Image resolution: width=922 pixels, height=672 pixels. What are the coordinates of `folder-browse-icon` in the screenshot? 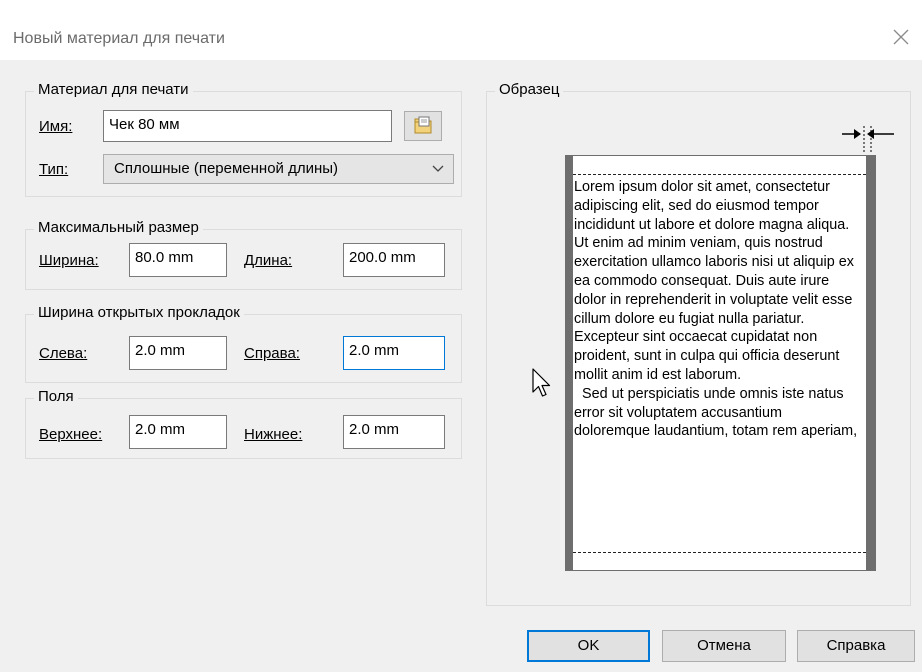 It's located at (423, 125).